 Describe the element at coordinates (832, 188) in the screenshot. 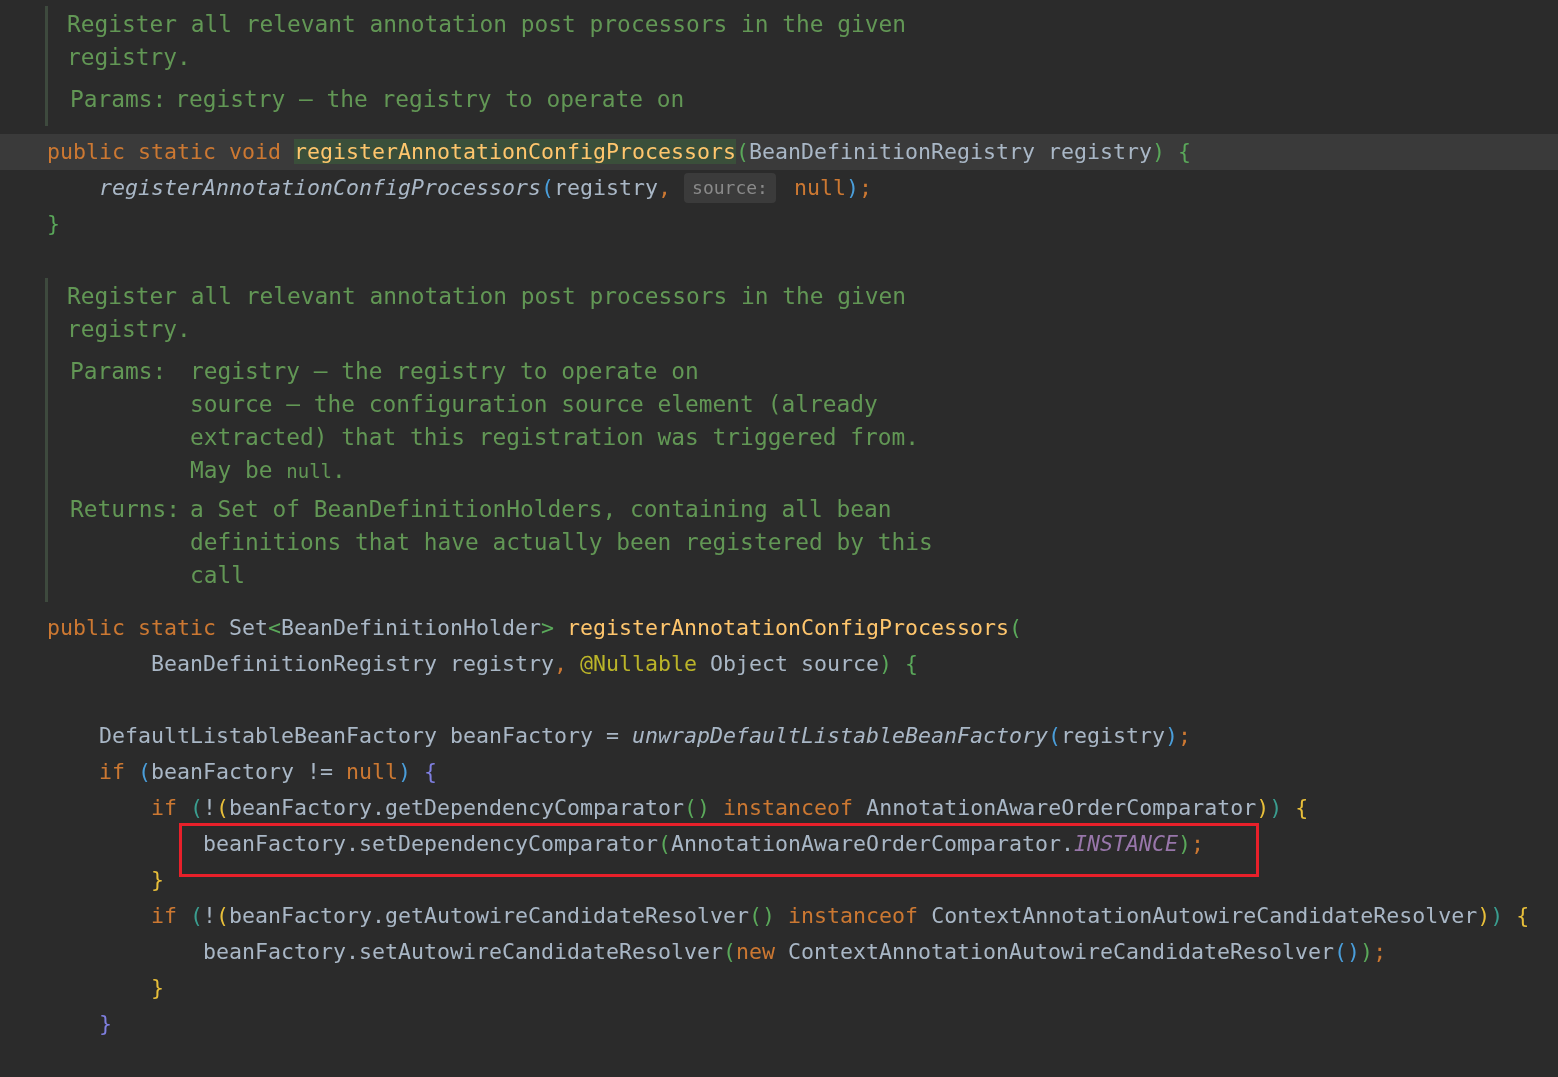

I see `code-text: null);` at that location.